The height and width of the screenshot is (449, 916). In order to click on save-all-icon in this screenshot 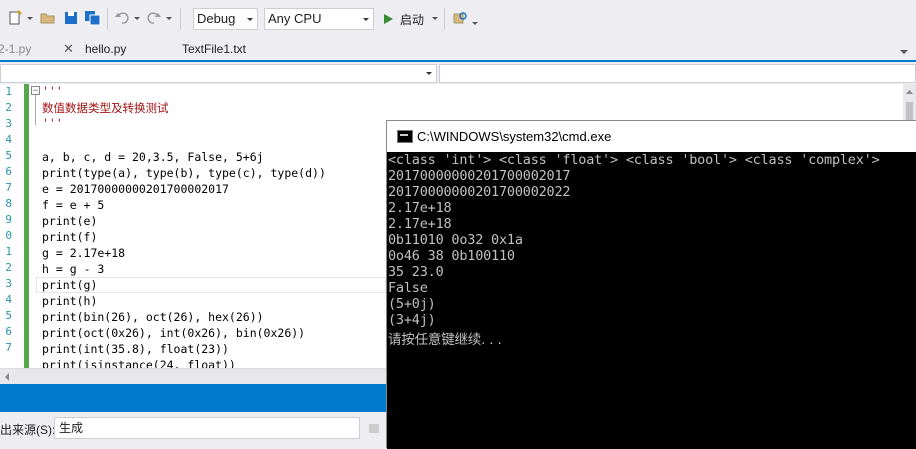, I will do `click(93, 18)`.